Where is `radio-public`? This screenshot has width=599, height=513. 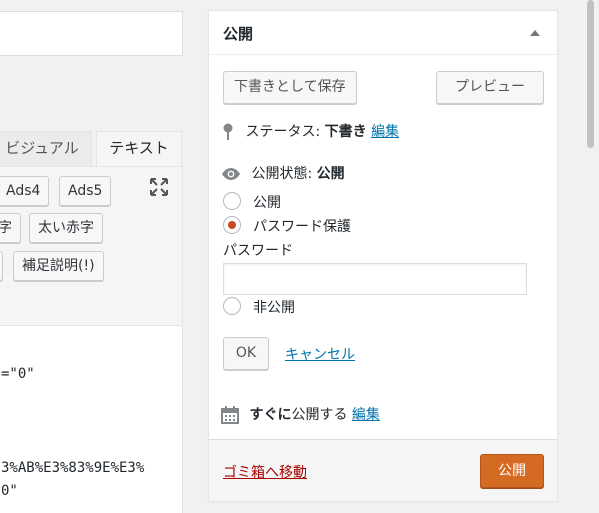 radio-public is located at coordinates (232, 201).